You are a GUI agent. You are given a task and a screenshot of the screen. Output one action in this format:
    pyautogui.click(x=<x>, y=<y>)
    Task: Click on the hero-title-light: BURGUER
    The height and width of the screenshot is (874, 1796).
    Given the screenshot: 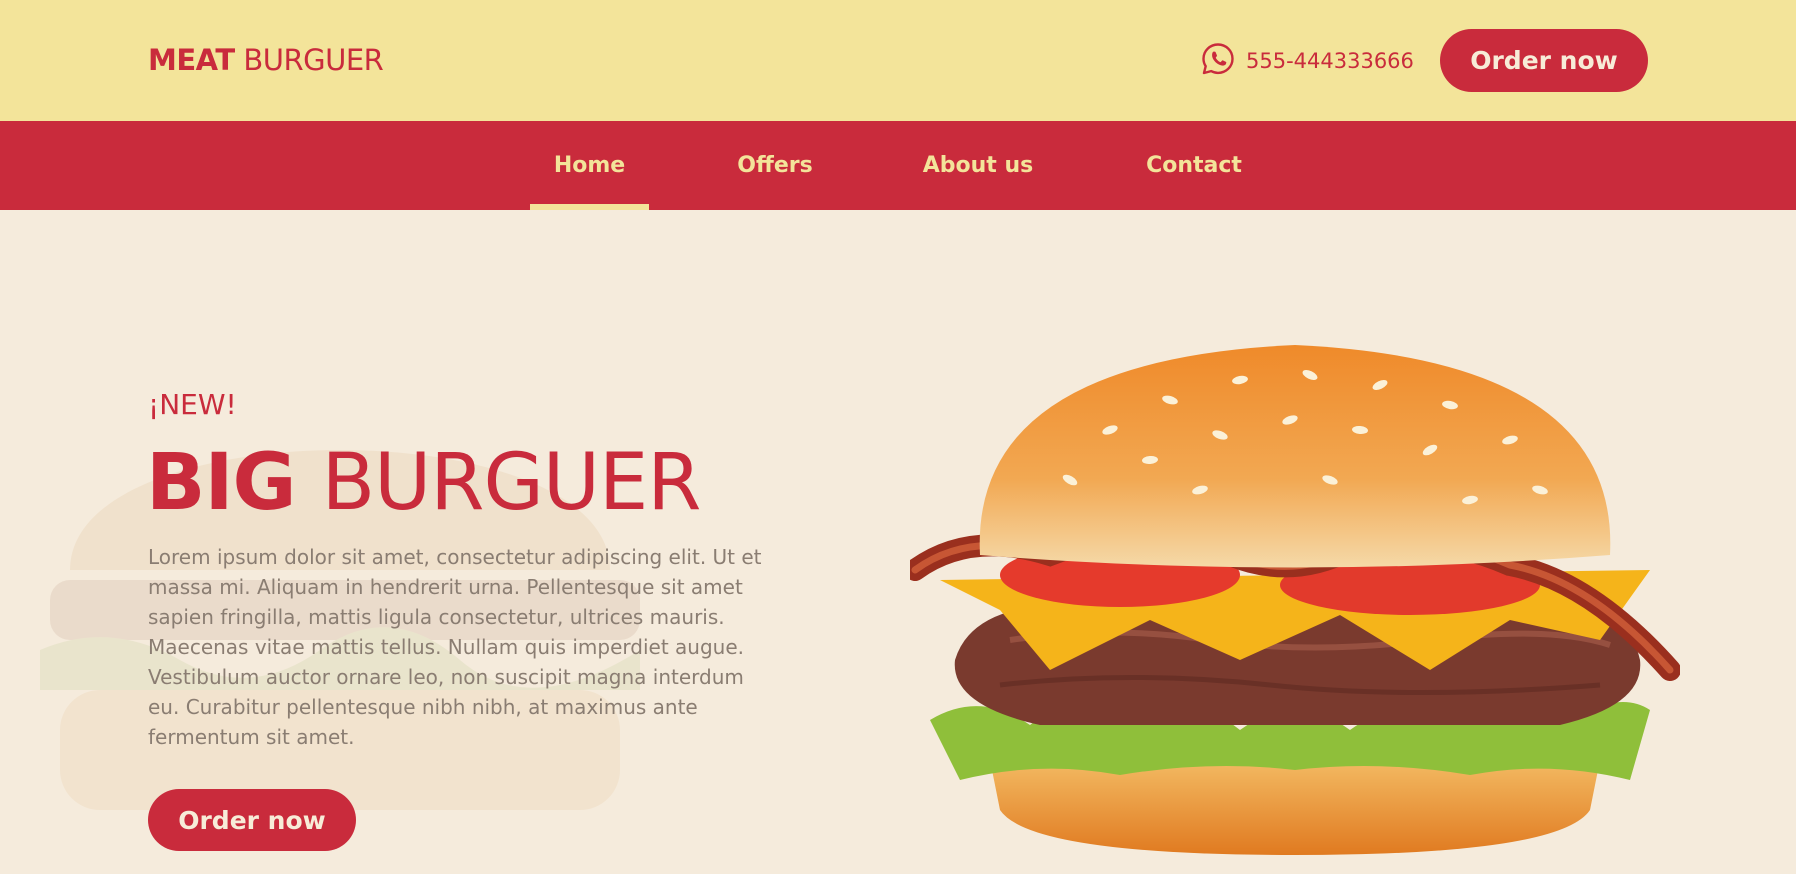 What is the action you would take?
    pyautogui.click(x=511, y=483)
    